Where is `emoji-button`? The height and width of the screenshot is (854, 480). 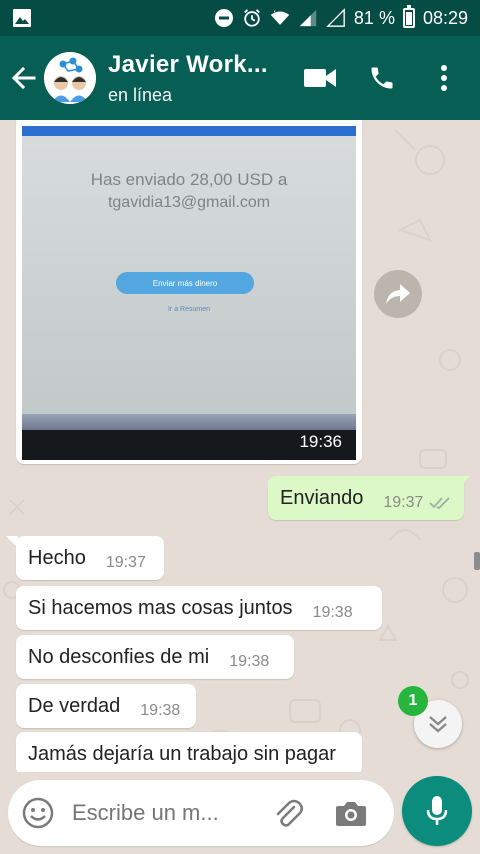
emoji-button is located at coordinates (38, 813).